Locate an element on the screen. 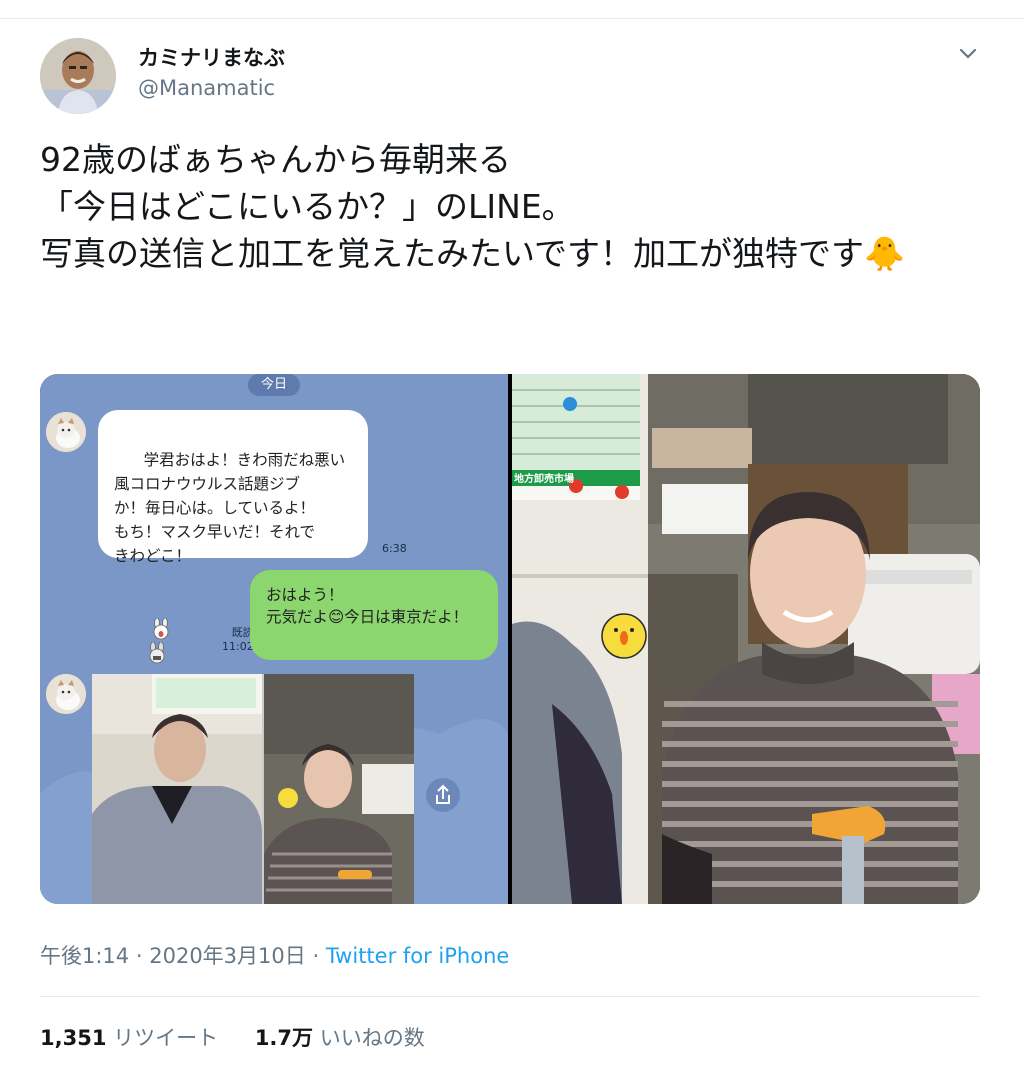  incoming-time: 6:38 is located at coordinates (394, 548).